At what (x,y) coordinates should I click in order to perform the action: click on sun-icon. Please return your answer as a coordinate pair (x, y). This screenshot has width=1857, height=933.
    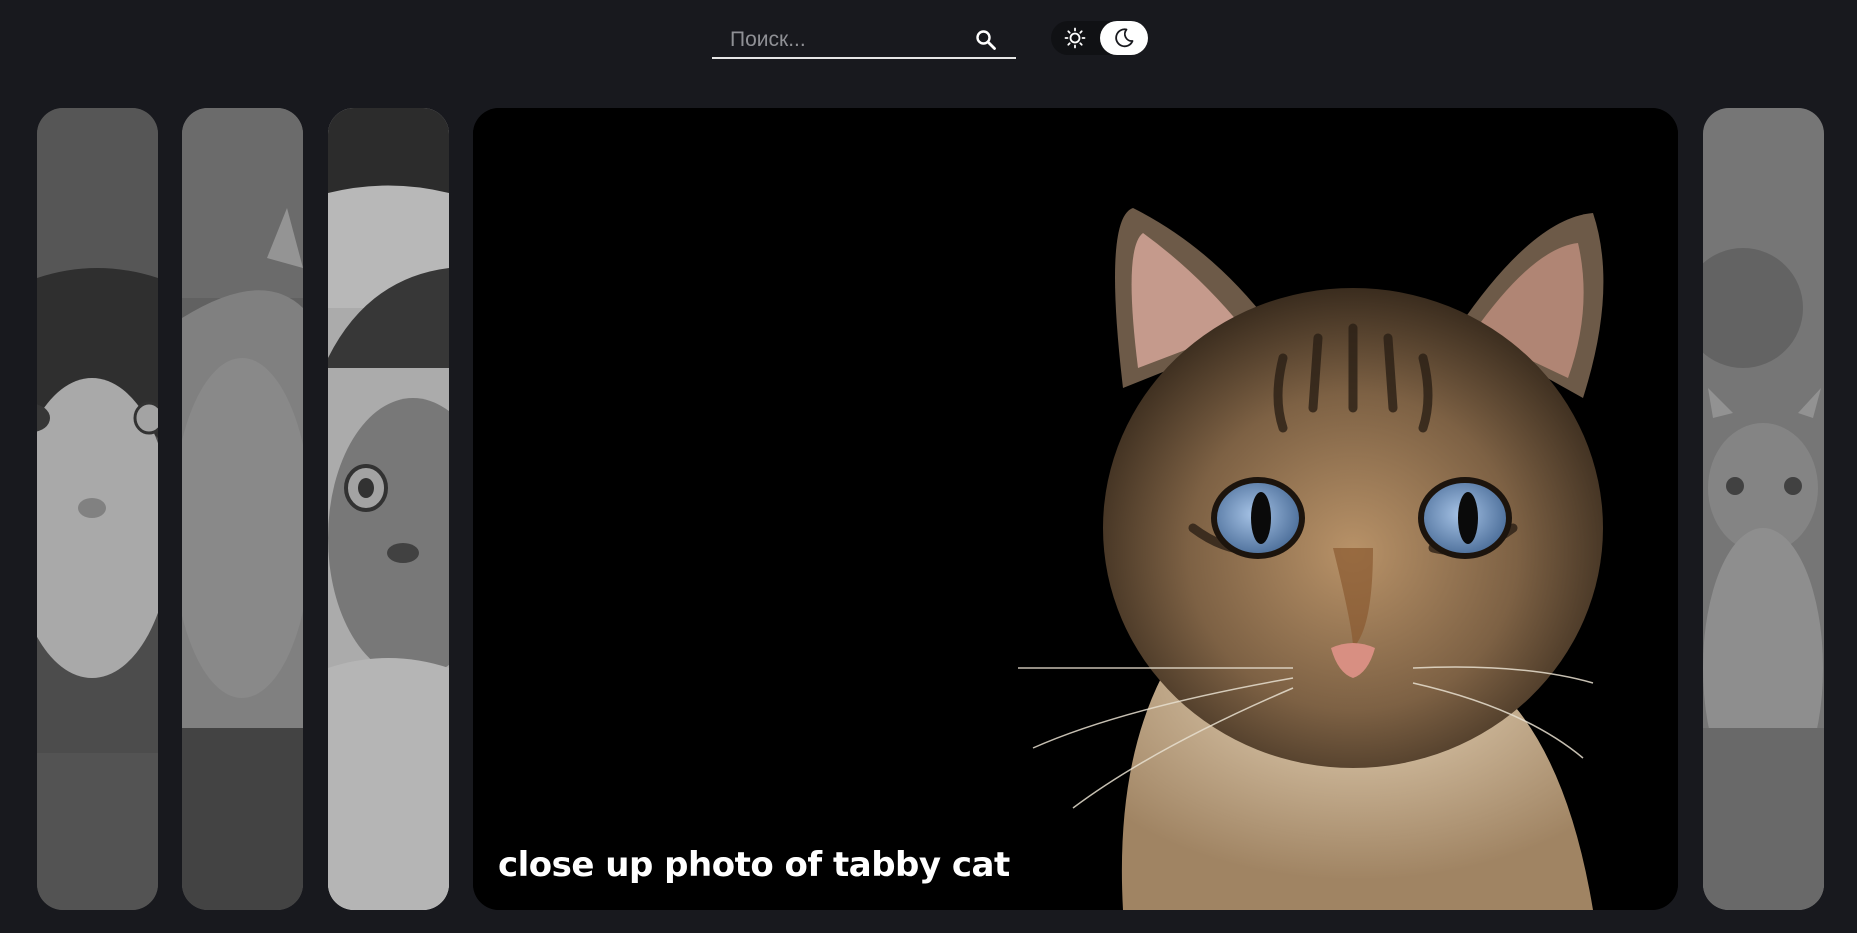
    Looking at the image, I should click on (1075, 38).